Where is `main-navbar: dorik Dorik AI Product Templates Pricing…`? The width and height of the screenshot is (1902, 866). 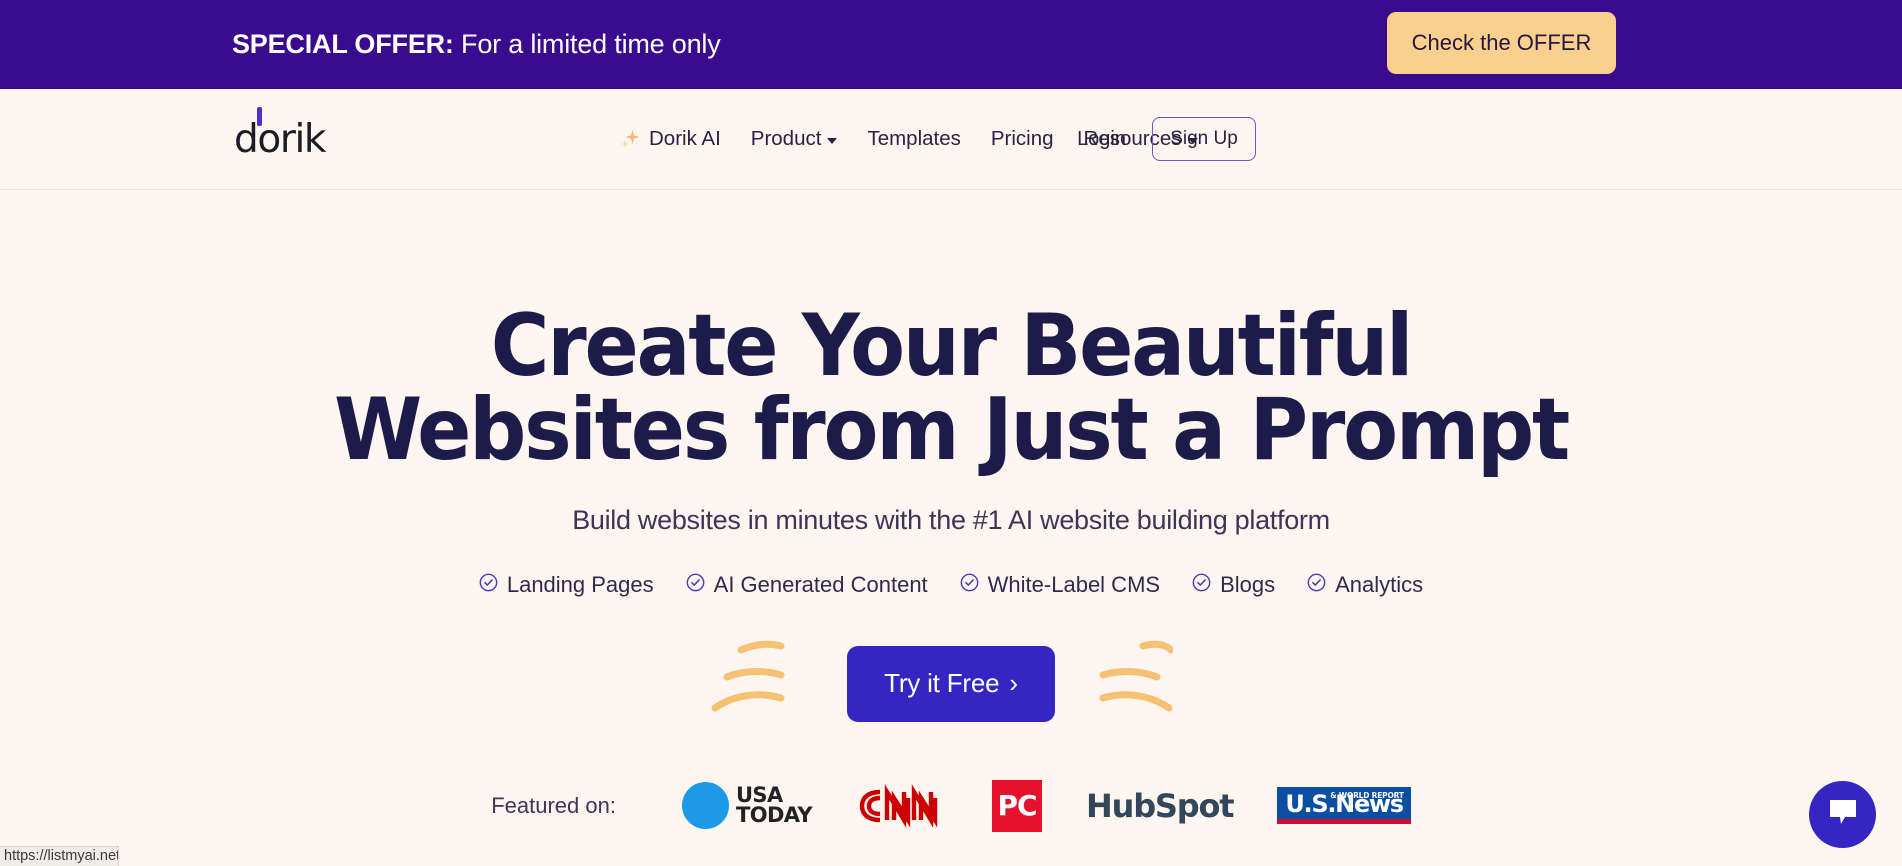 main-navbar: dorik Dorik AI Product Templates Pricing… is located at coordinates (951, 139).